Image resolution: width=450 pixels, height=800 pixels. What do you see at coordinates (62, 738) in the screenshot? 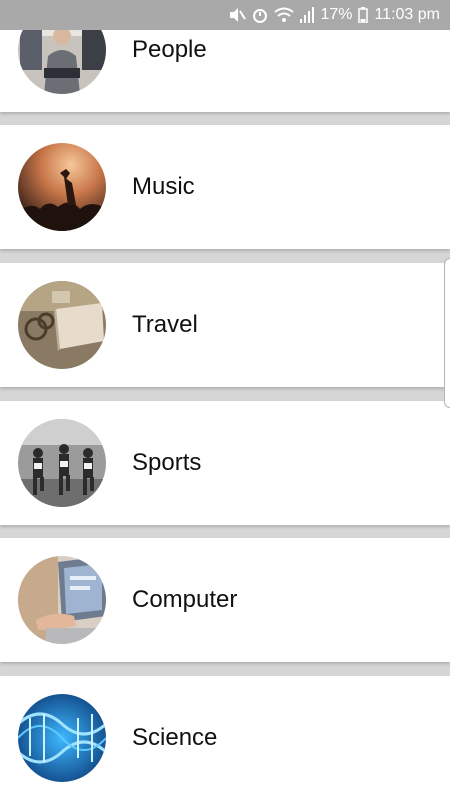
I see `science-thumbnail` at bounding box center [62, 738].